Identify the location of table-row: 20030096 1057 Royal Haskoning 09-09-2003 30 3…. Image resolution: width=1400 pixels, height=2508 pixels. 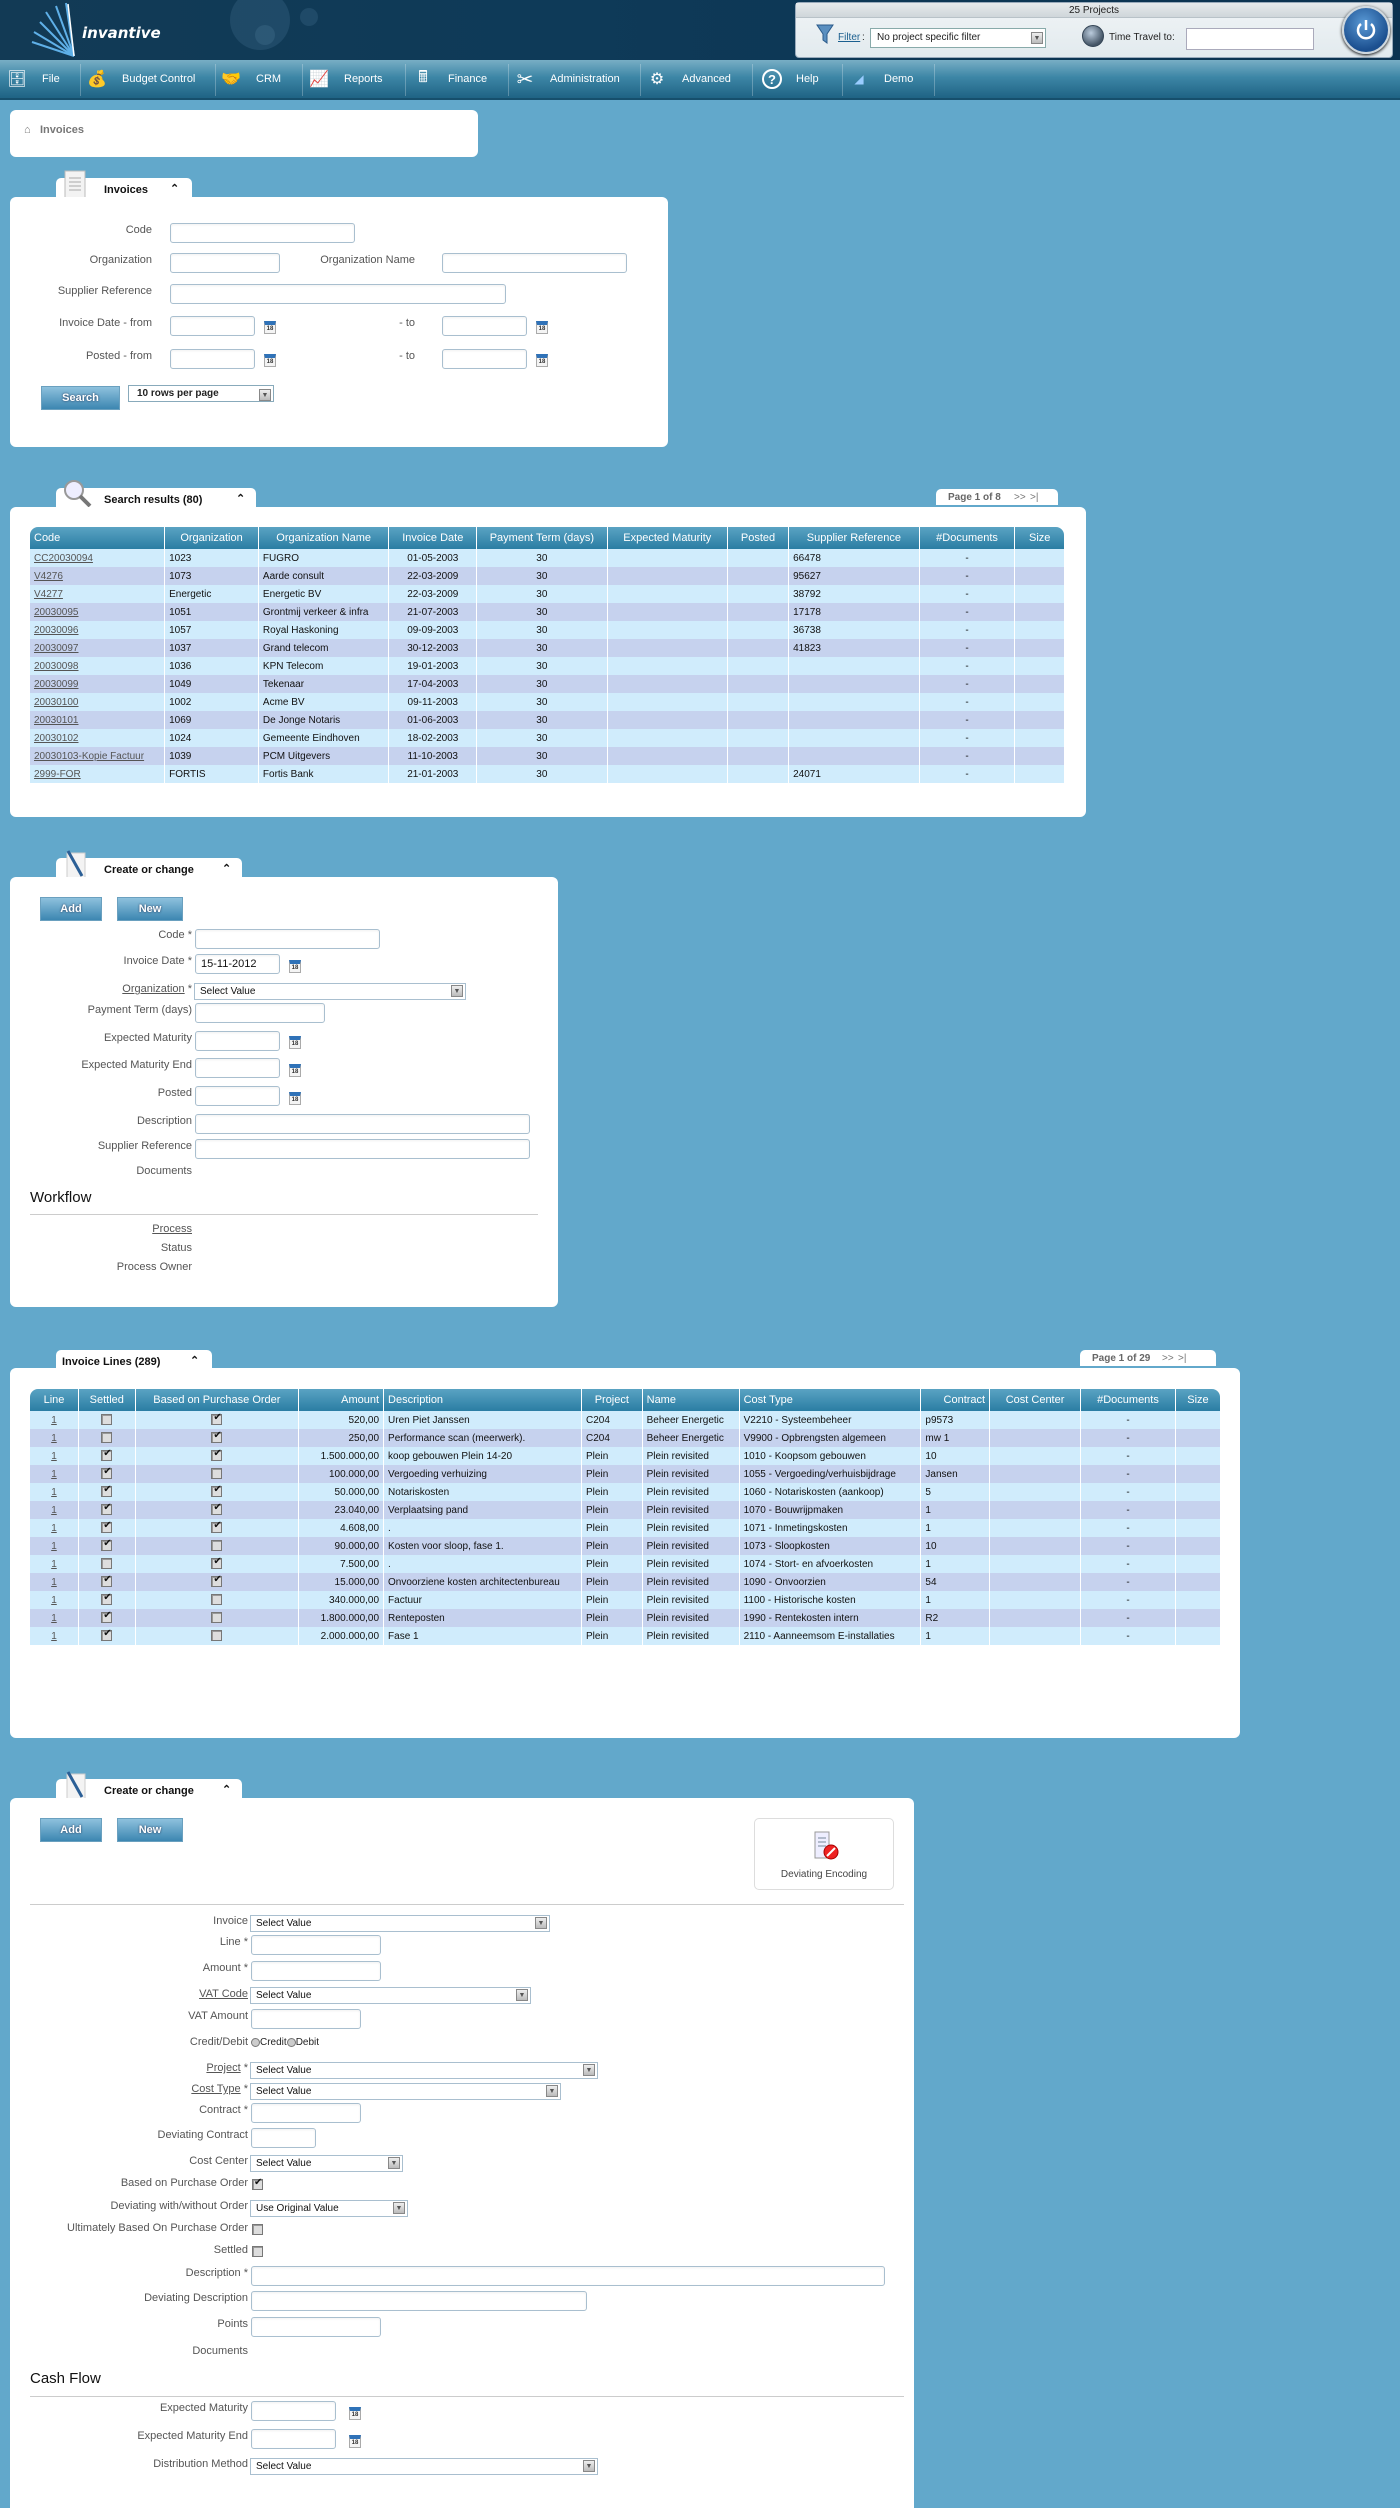
(547, 630).